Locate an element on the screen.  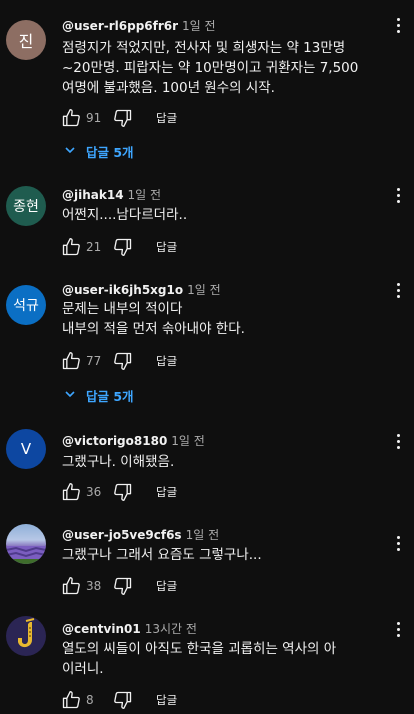
comment-meta: @centvin01 13시간 전 is located at coordinates (129, 628).